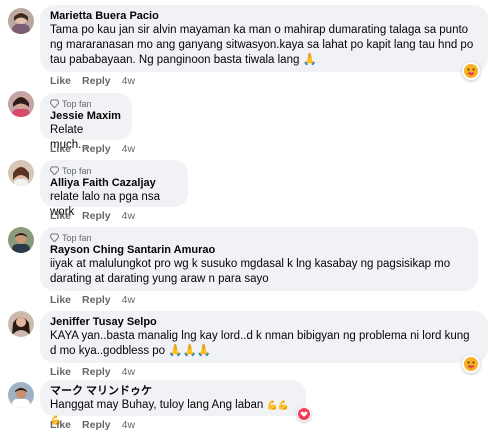 The height and width of the screenshot is (431, 500). Describe the element at coordinates (264, 16) in the screenshot. I see `comment-author: Marietta Buera Pacio` at that location.